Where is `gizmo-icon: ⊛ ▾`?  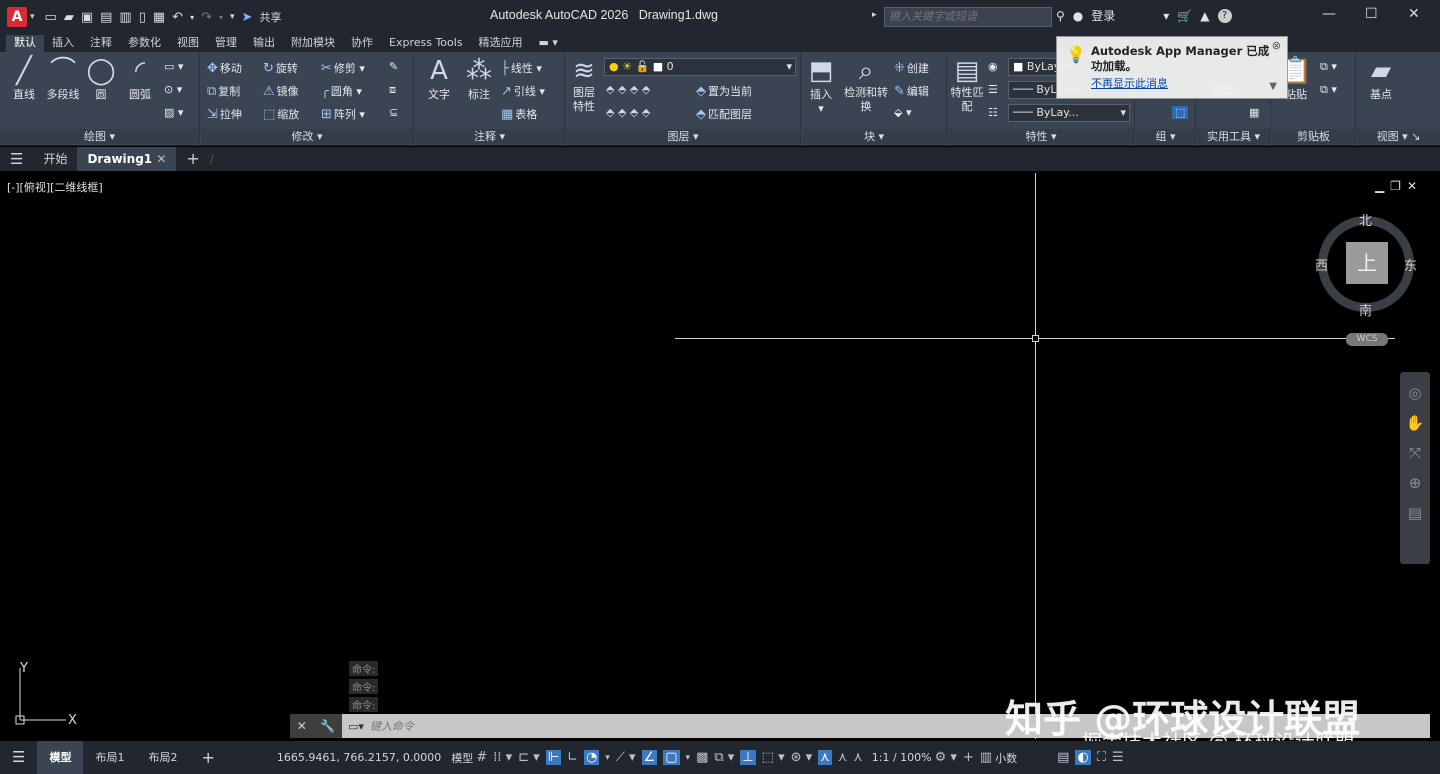 gizmo-icon: ⊛ ▾ is located at coordinates (802, 757).